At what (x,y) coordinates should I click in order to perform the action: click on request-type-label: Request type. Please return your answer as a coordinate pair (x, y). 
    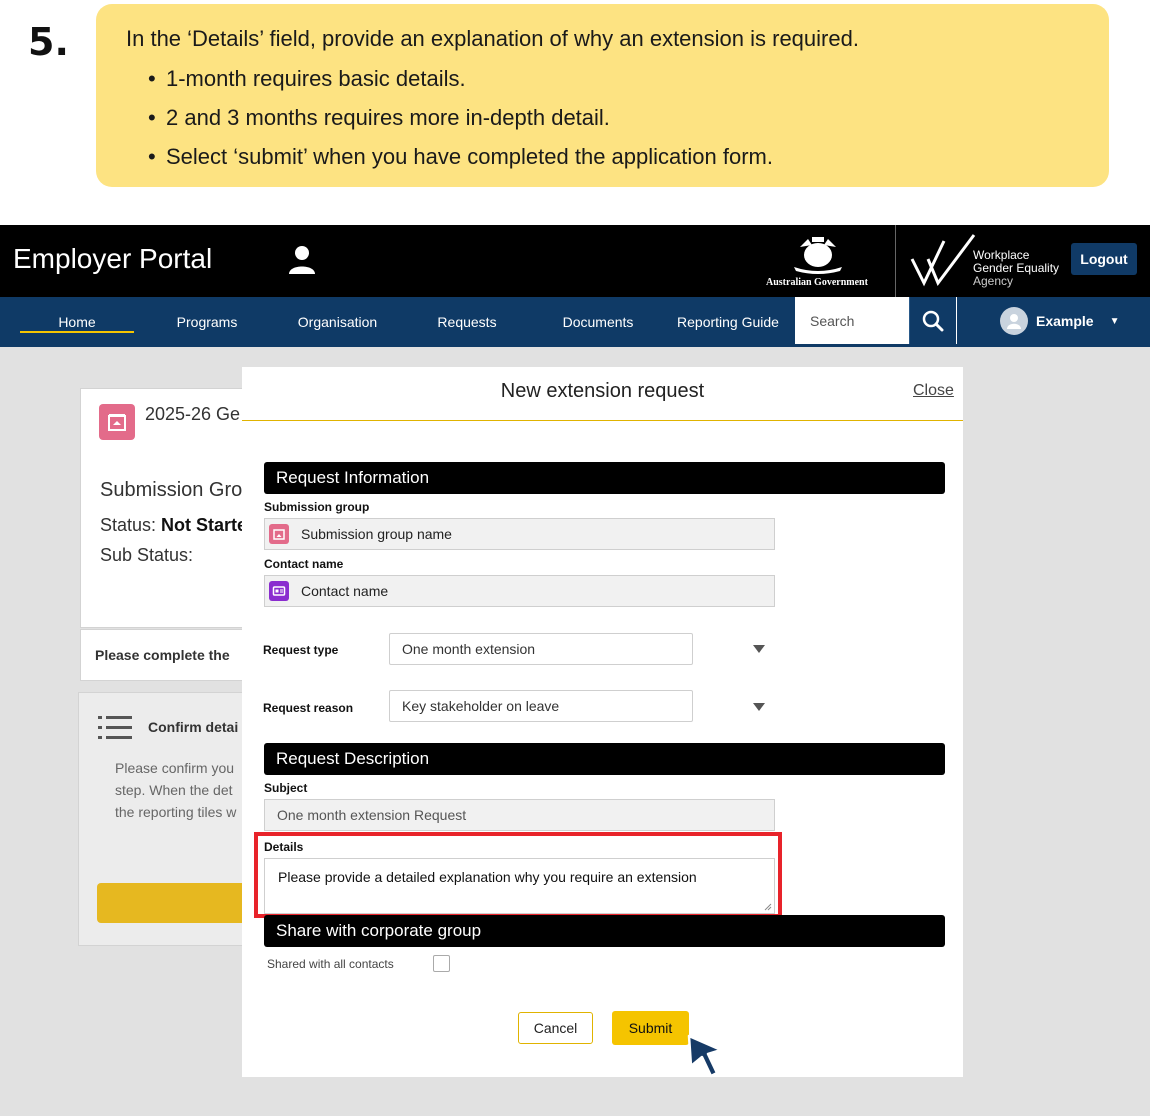
    Looking at the image, I should click on (301, 650).